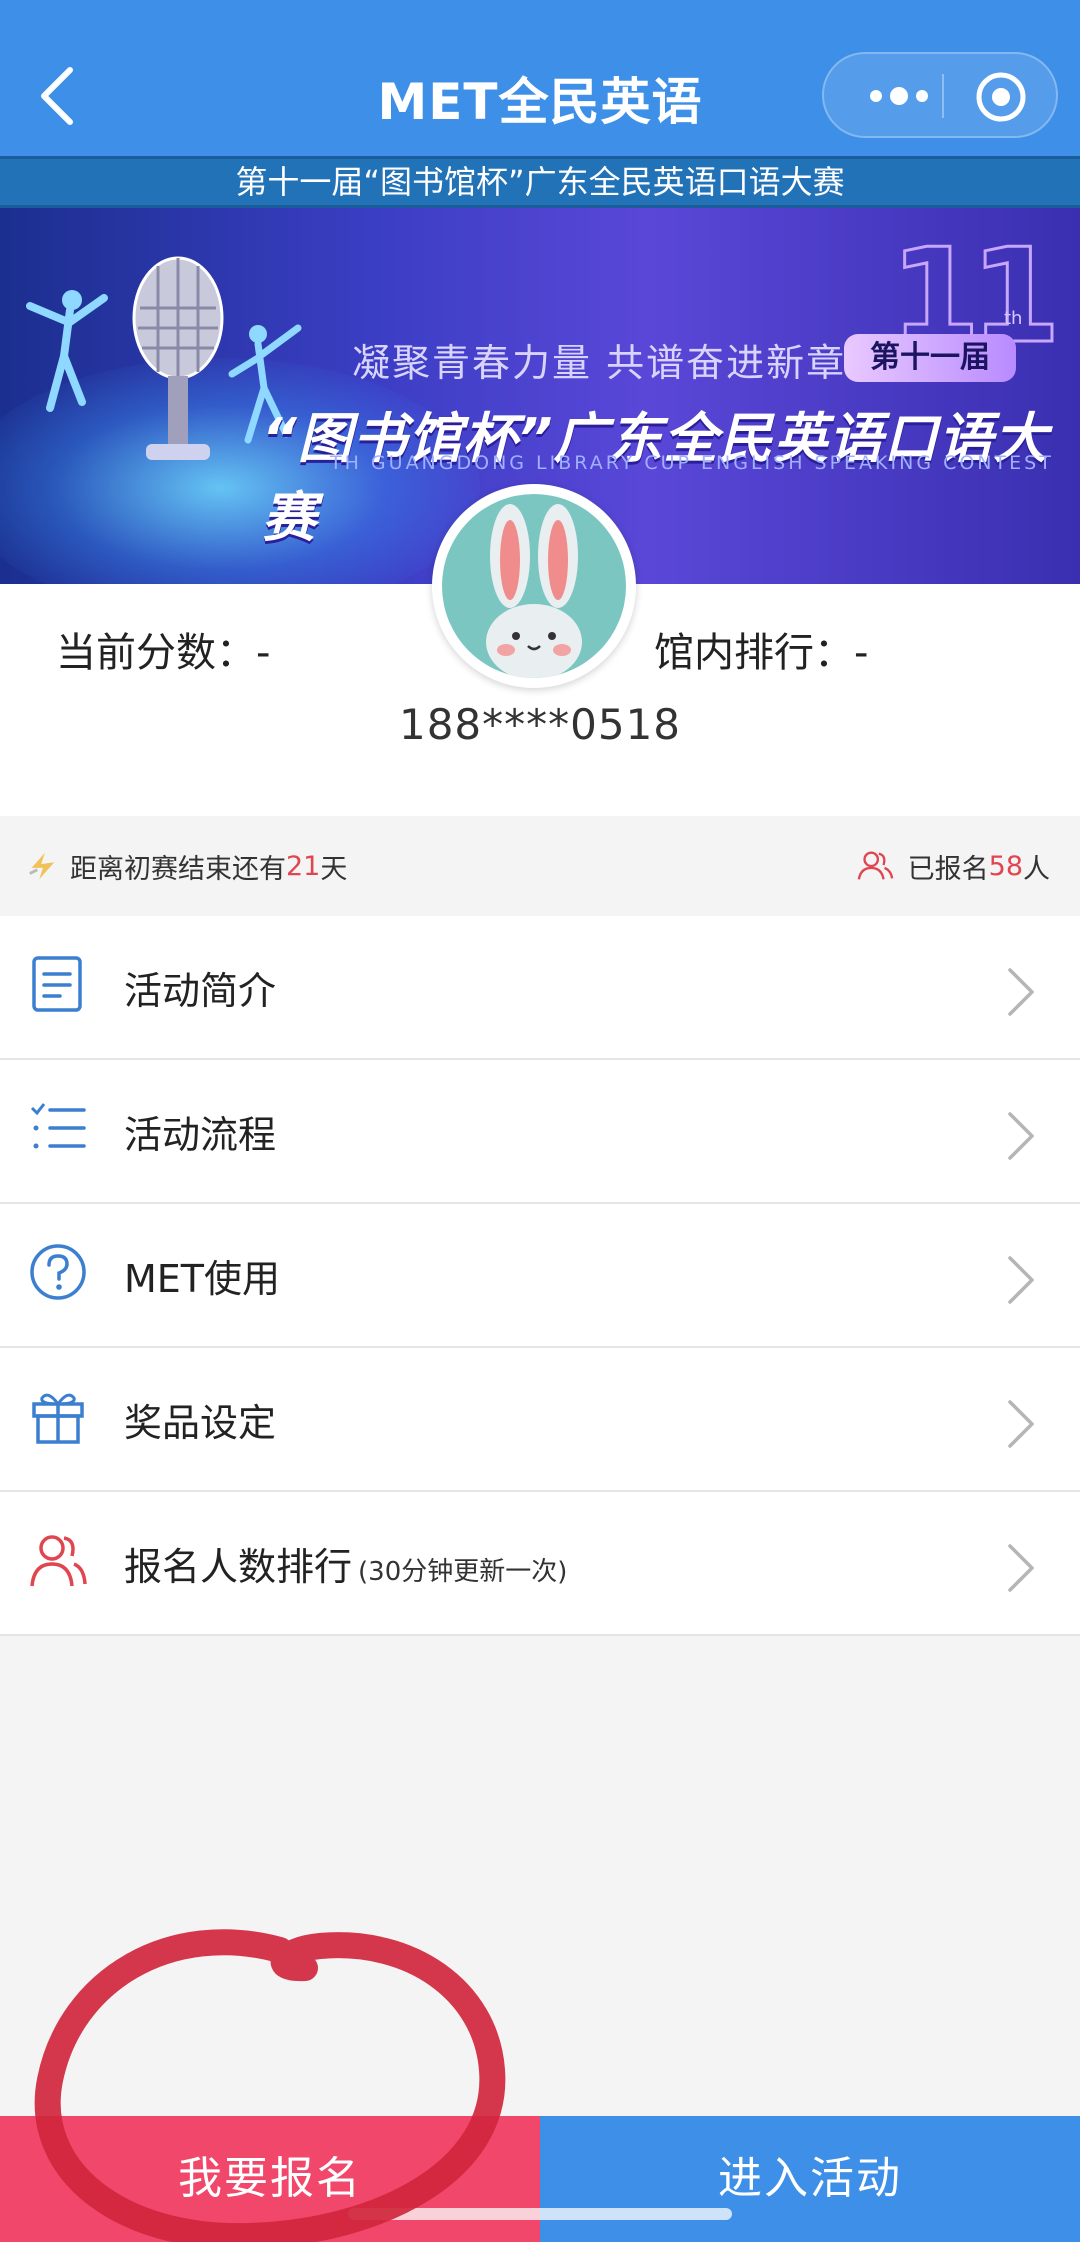 This screenshot has width=1080, height=2242. I want to click on register-button: 我要报名, so click(270, 2179).